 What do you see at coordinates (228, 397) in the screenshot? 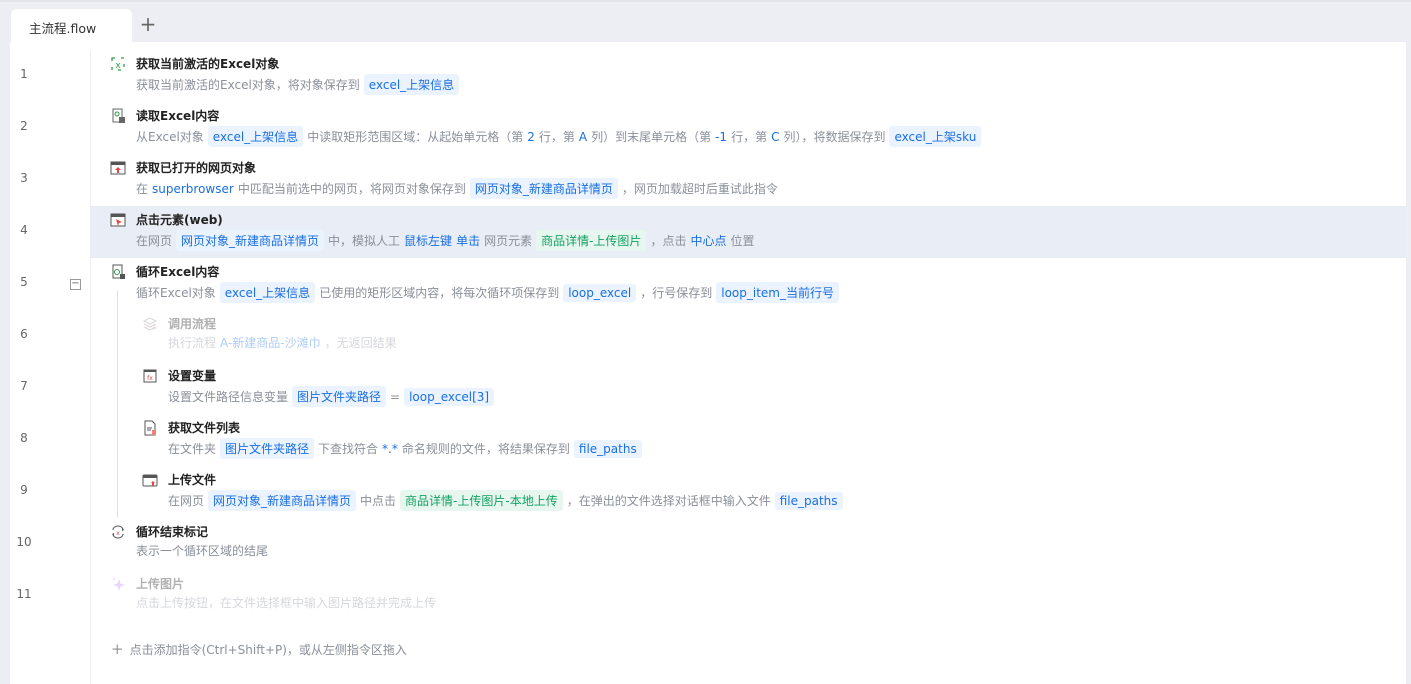
I see `description-text: 设置文件路径信息变量` at bounding box center [228, 397].